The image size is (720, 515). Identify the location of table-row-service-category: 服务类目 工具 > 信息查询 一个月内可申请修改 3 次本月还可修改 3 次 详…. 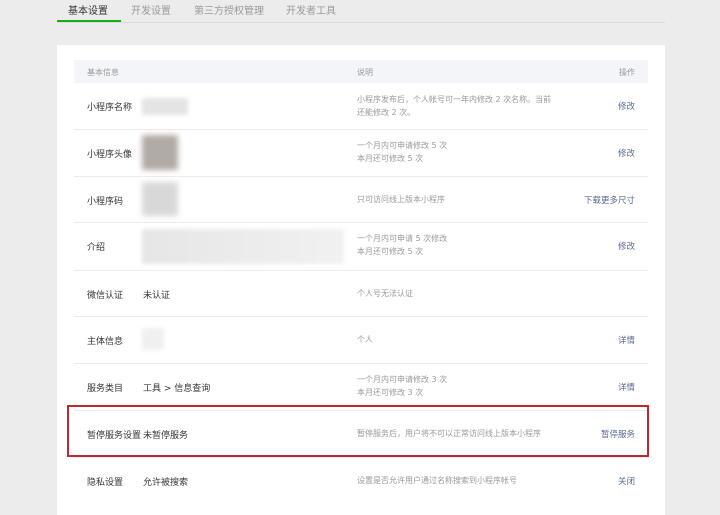
(361, 387).